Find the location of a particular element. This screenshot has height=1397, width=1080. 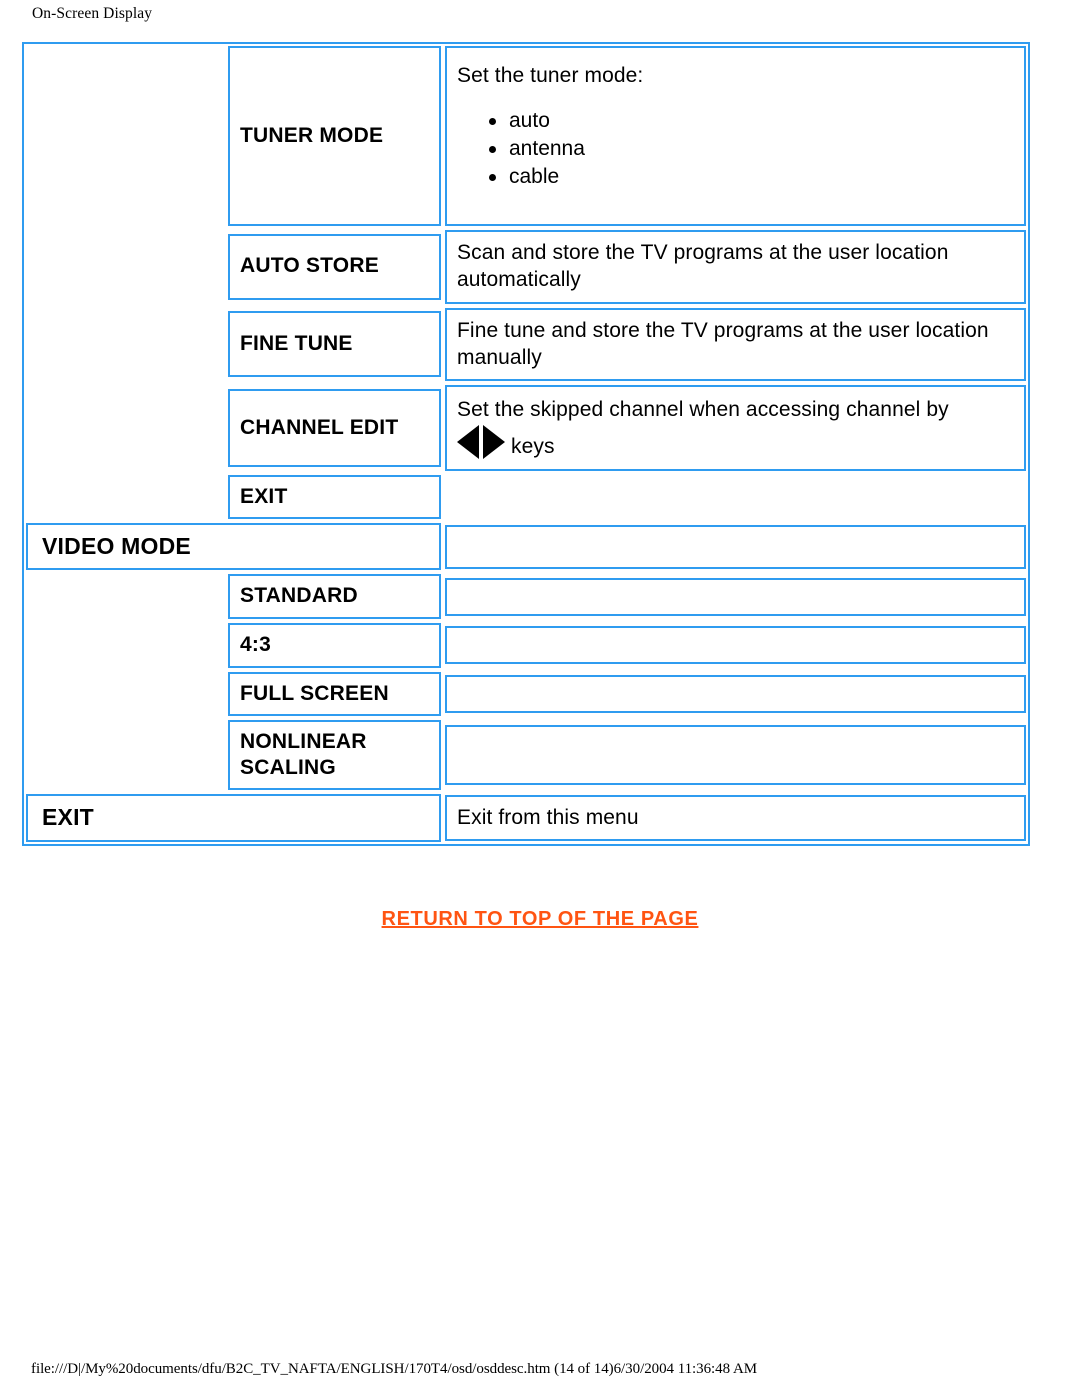

cell-label-standard: STANDARD is located at coordinates (334, 597).